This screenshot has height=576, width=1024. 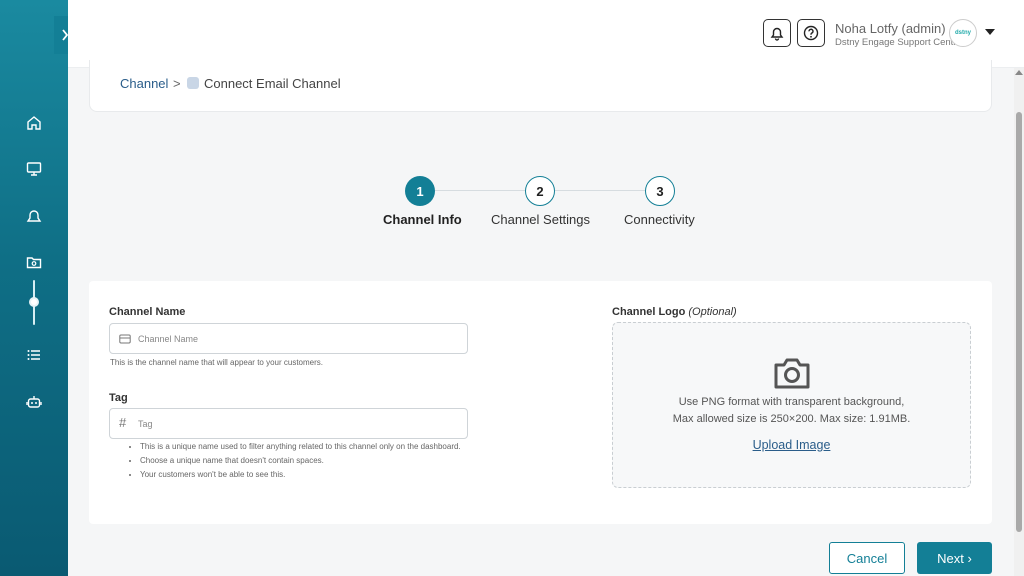 I want to click on user-menu-chevron-down-icon, so click(x=990, y=32).